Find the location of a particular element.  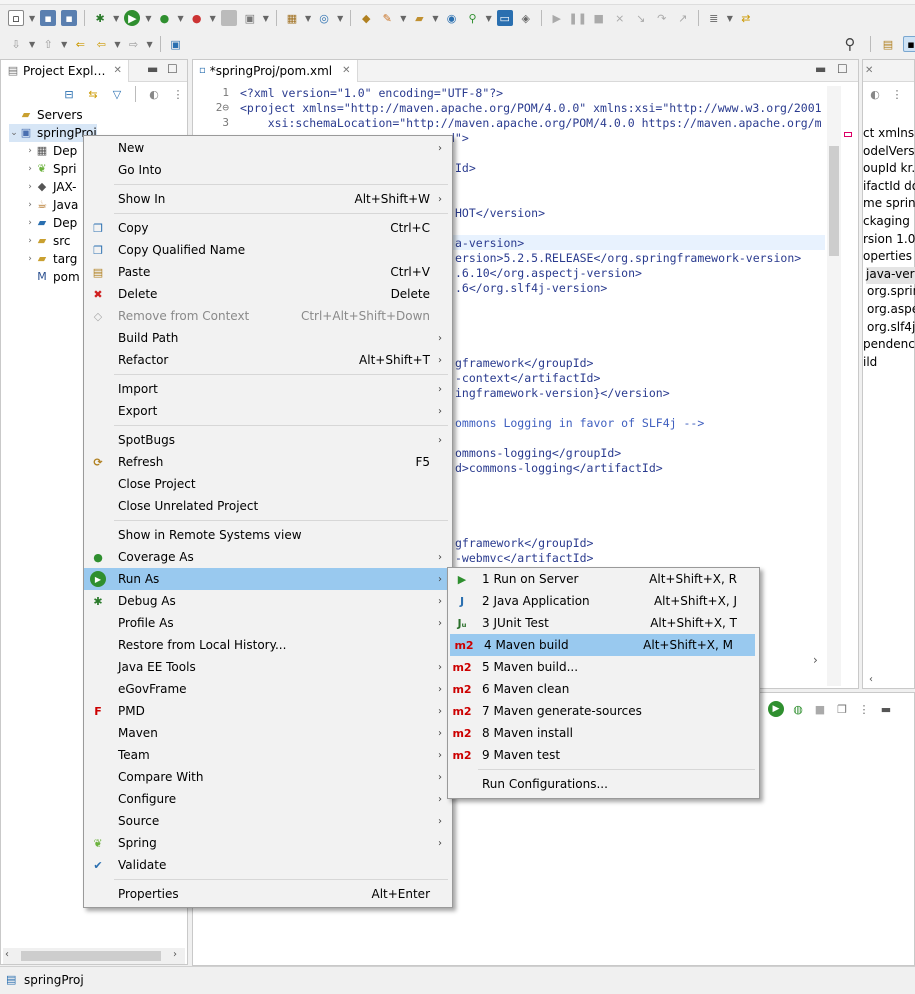

submenu-item-2-java-application: J 2 Java Application Alt+Shift+X, J is located at coordinates (603, 601).